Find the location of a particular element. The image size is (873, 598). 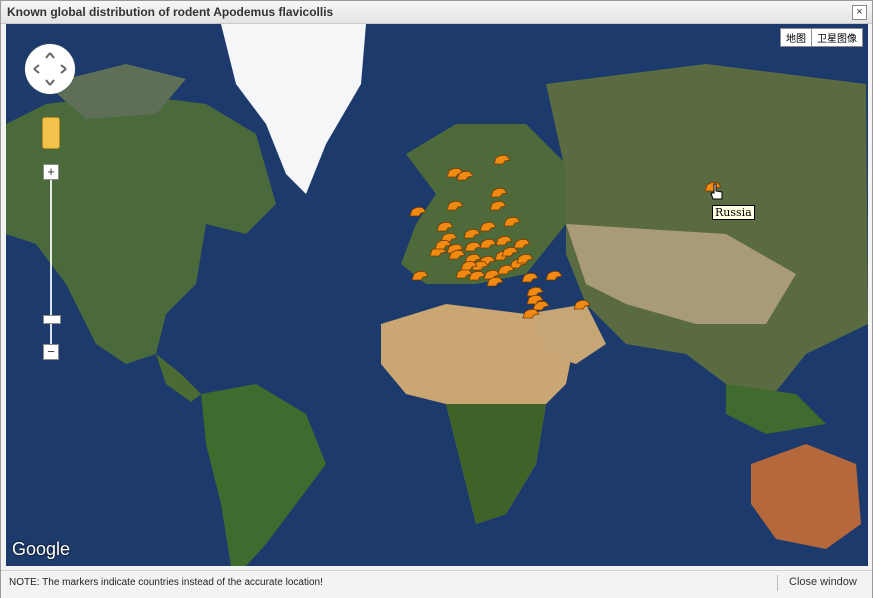

pegman-icon is located at coordinates (51, 133).